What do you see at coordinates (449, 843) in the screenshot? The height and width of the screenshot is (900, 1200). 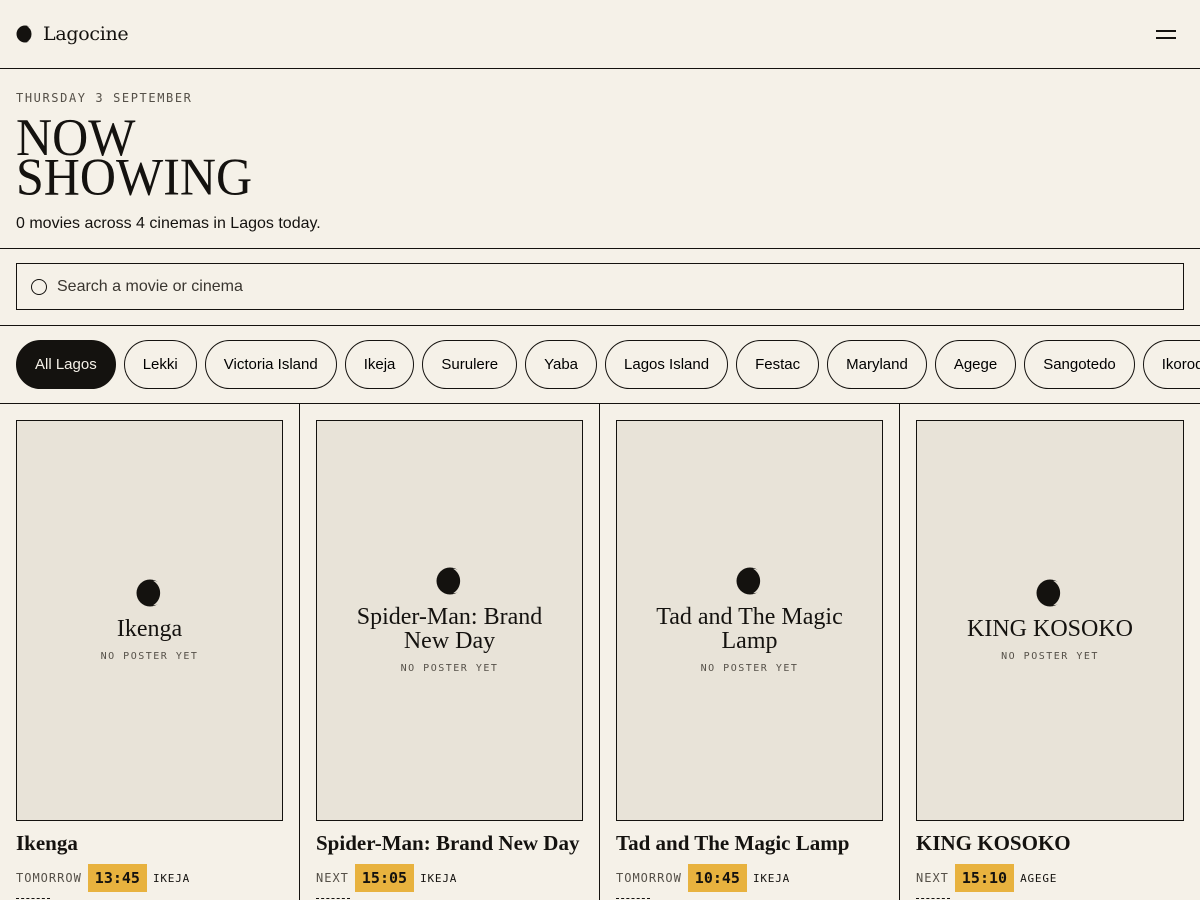 I see `movie-title: Spider-Man: Brand New Day` at bounding box center [449, 843].